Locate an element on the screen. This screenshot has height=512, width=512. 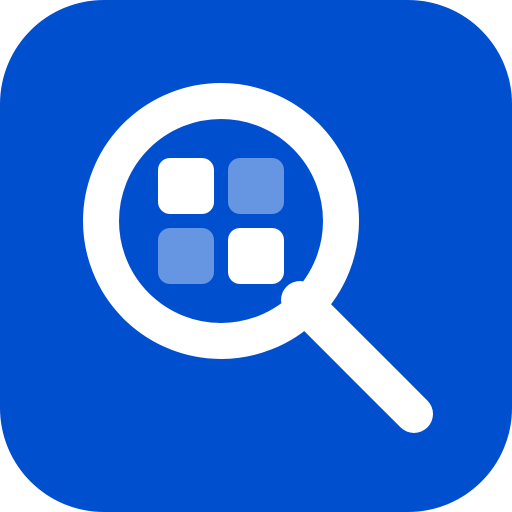
grid-tile-top-right is located at coordinates (256, 186).